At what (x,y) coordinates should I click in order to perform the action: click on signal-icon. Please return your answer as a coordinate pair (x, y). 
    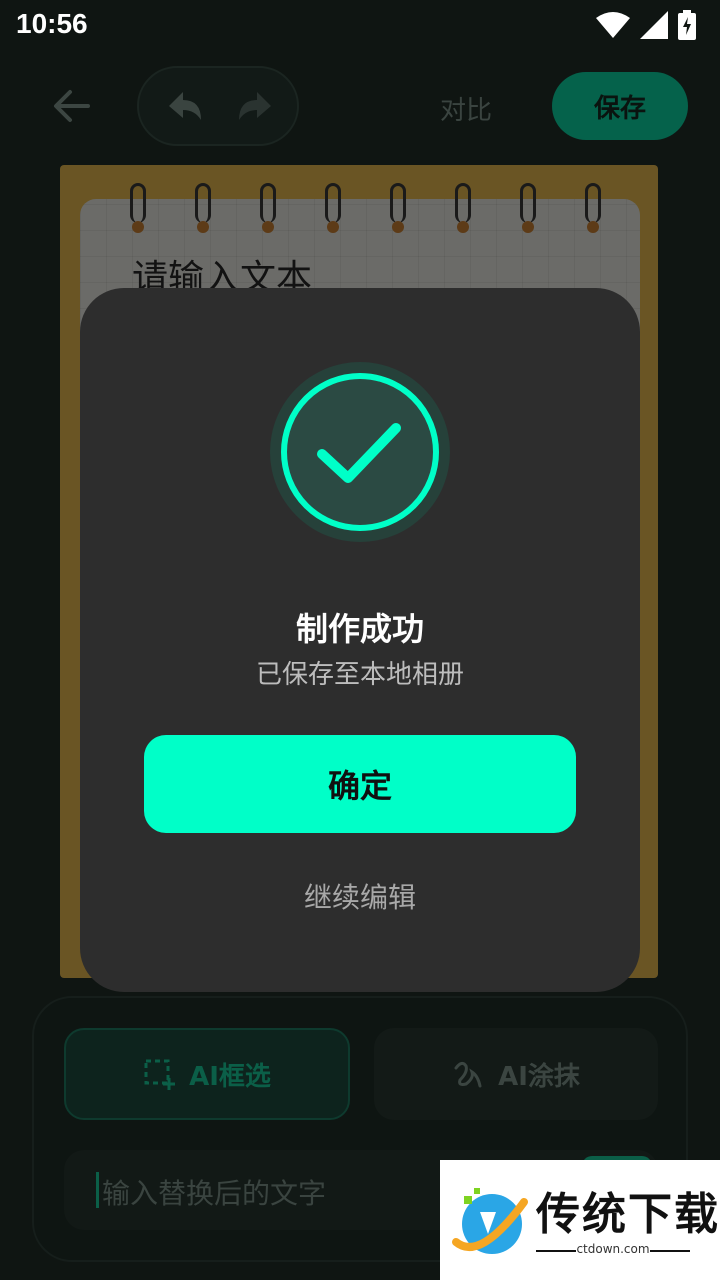
    Looking at the image, I should click on (654, 25).